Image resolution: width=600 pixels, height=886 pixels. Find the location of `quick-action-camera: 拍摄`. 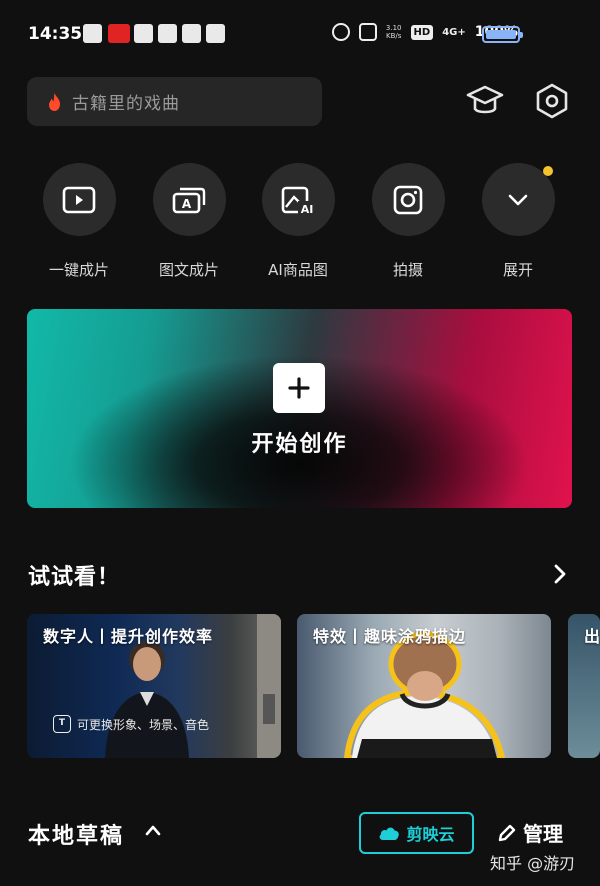

quick-action-camera: 拍摄 is located at coordinates (408, 221).